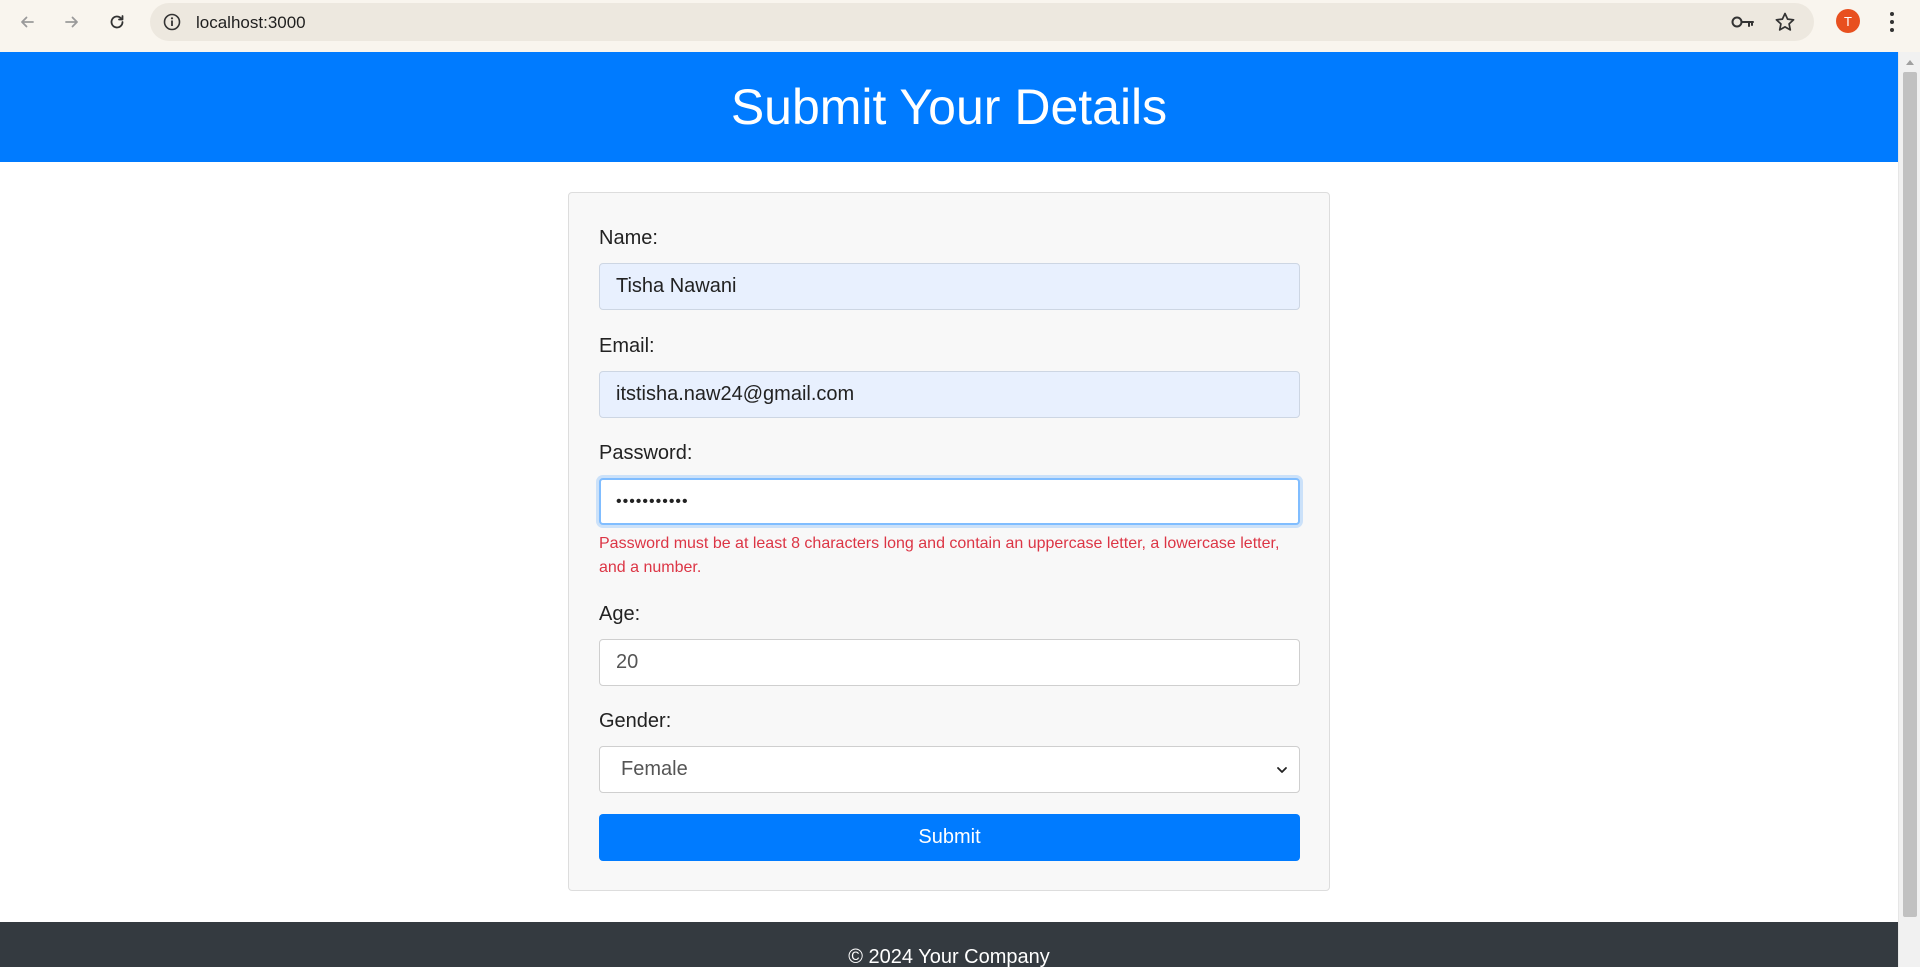  What do you see at coordinates (1910, 62) in the screenshot?
I see `scroll-up-arrow-icon` at bounding box center [1910, 62].